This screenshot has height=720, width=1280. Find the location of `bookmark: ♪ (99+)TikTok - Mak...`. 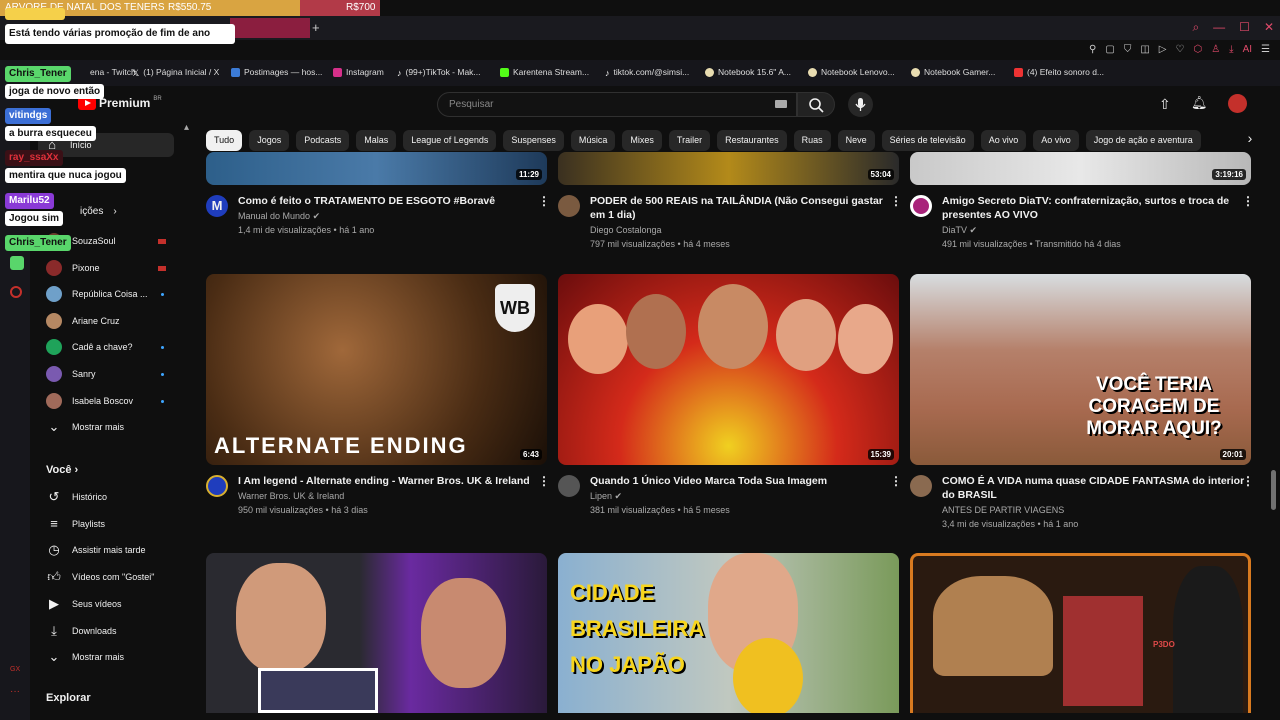

bookmark: ♪ (99+)TikTok - Mak... is located at coordinates (439, 72).